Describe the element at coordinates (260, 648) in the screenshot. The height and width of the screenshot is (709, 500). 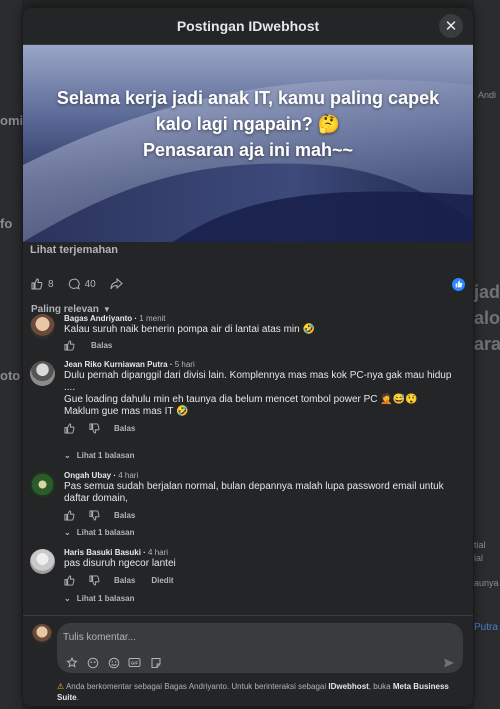
I see `comment-input-box: GIF` at that location.